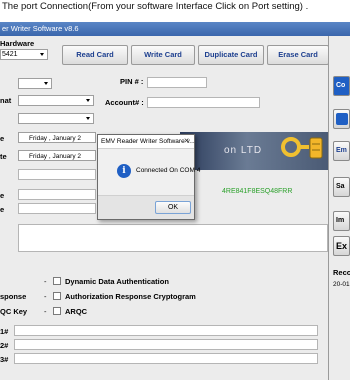 The image size is (350, 380). What do you see at coordinates (57, 311) in the screenshot?
I see `arqc-checkbox` at bounding box center [57, 311].